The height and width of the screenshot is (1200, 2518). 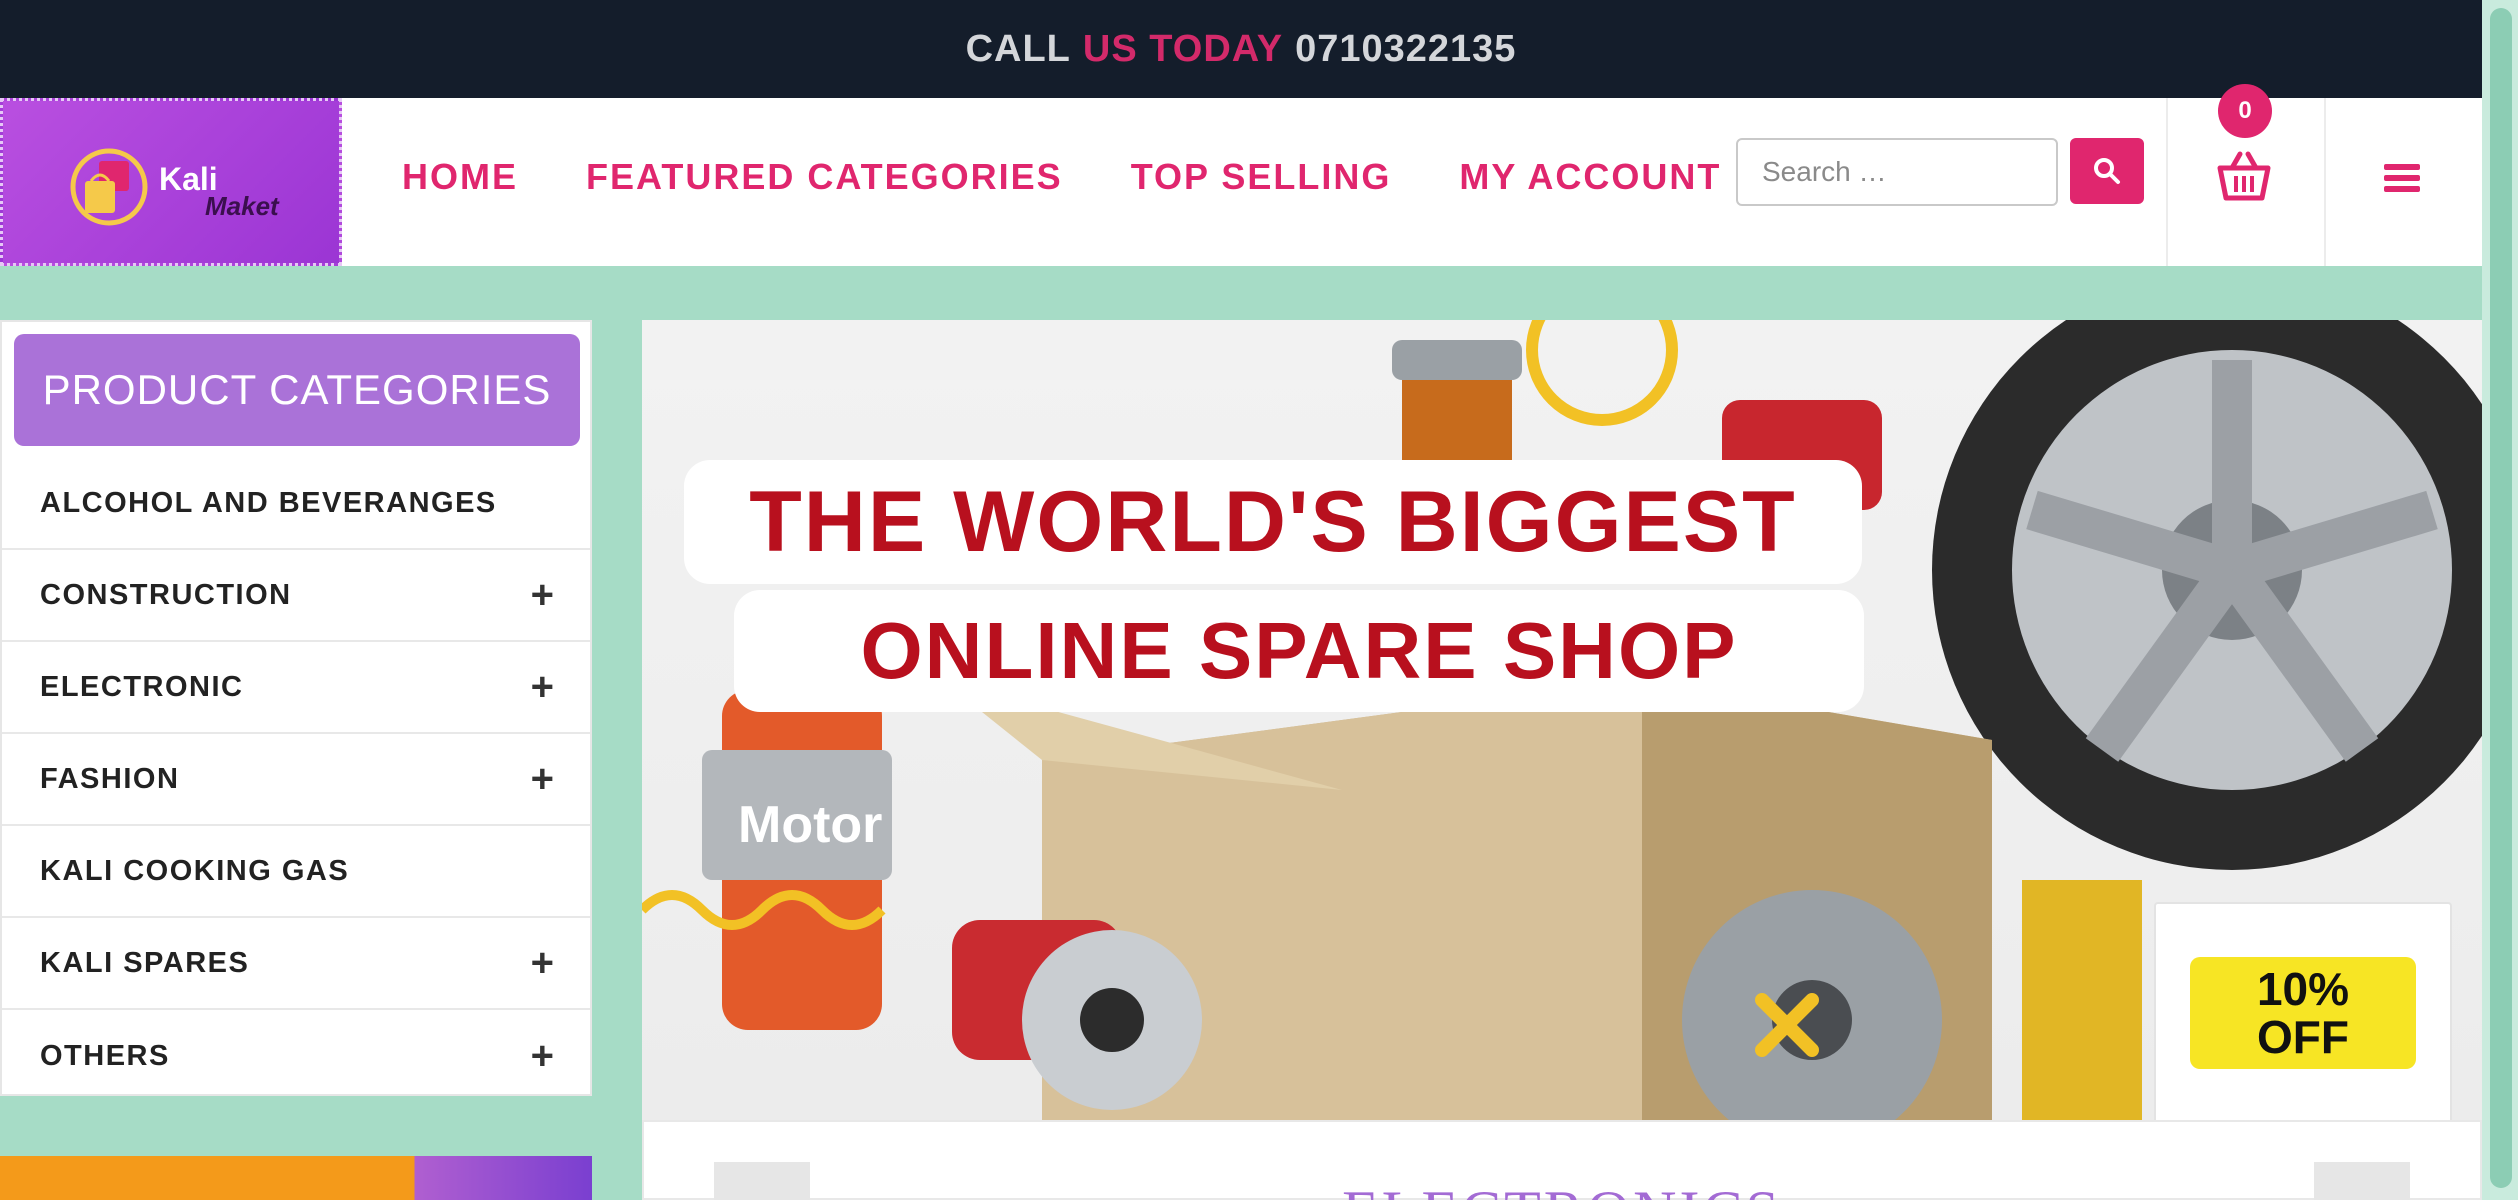 What do you see at coordinates (144, 963) in the screenshot?
I see `category-label: KALI SPARES` at bounding box center [144, 963].